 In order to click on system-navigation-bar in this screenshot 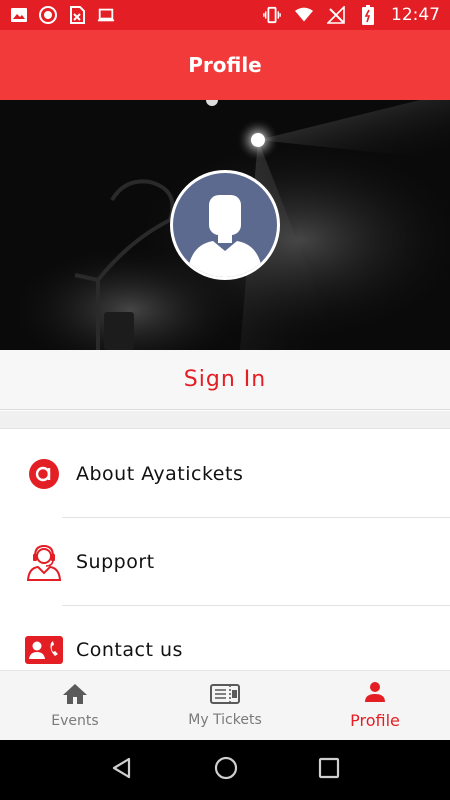, I will do `click(225, 770)`.